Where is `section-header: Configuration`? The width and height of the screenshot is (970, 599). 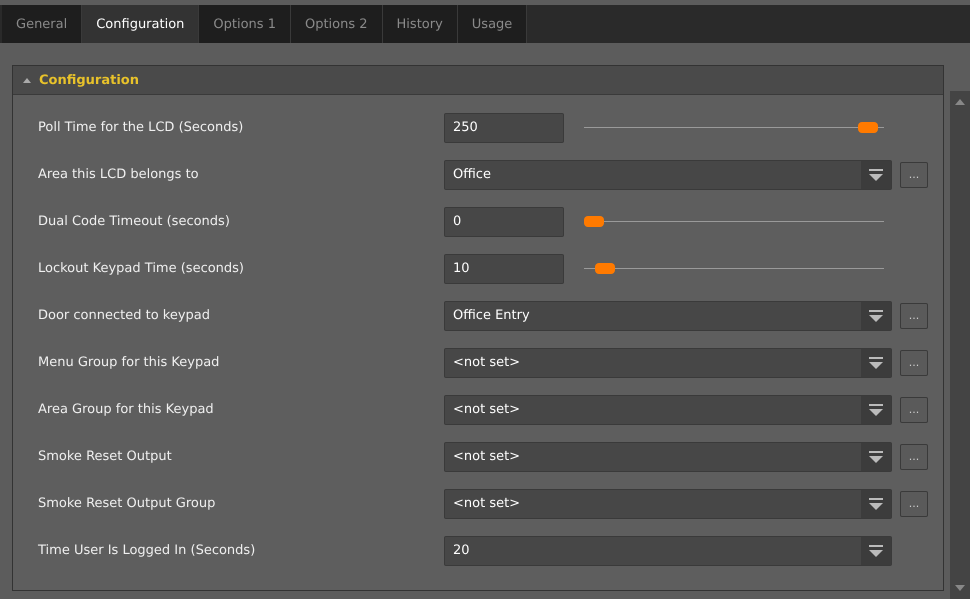 section-header: Configuration is located at coordinates (478, 80).